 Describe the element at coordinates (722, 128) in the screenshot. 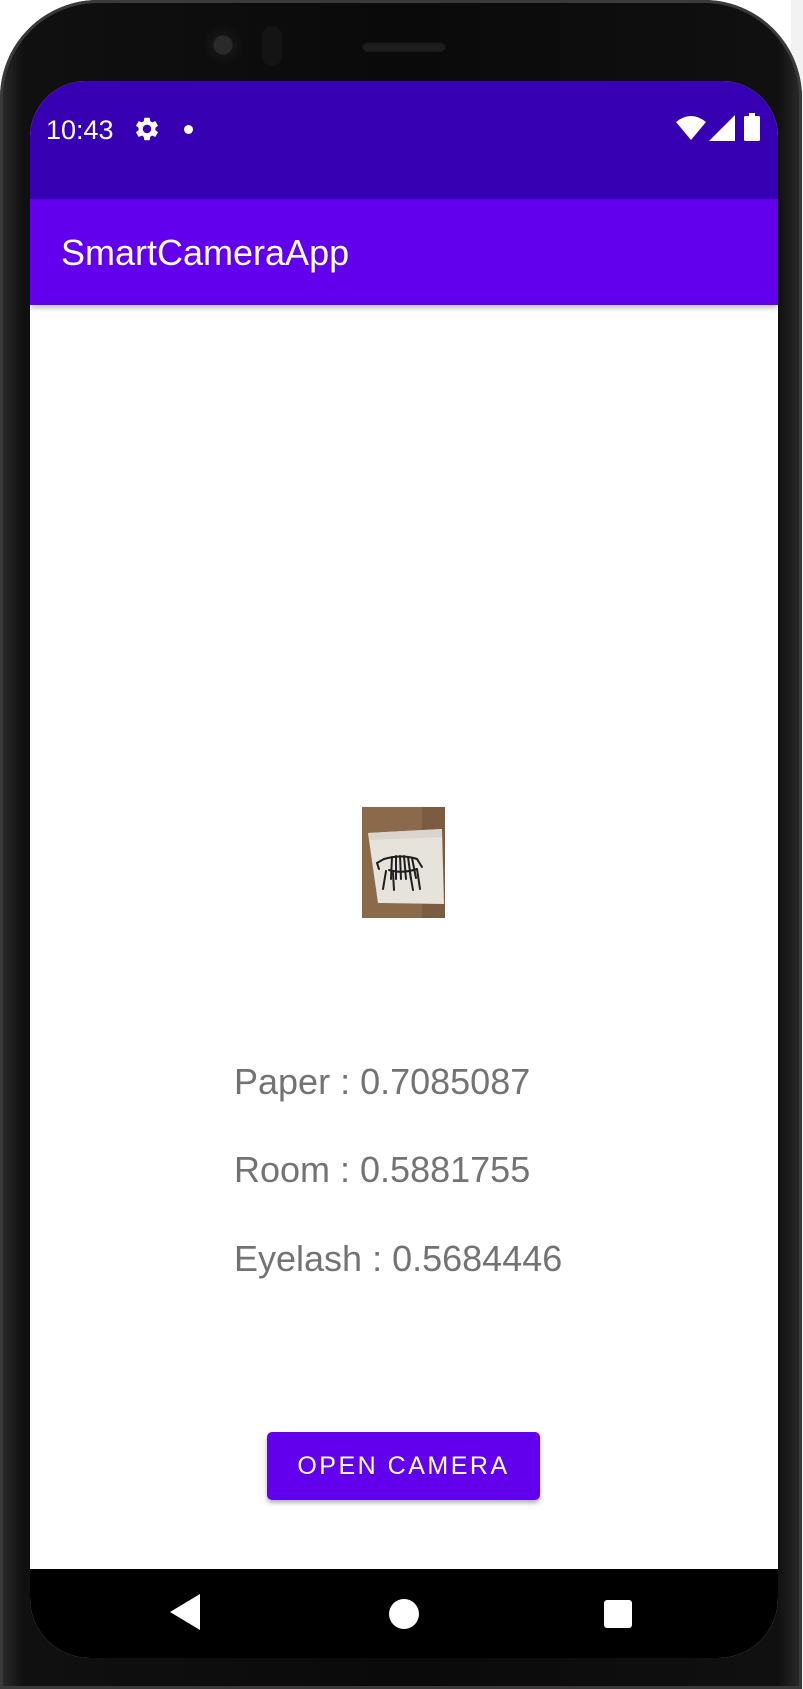

I see `cell-signal-icon` at that location.